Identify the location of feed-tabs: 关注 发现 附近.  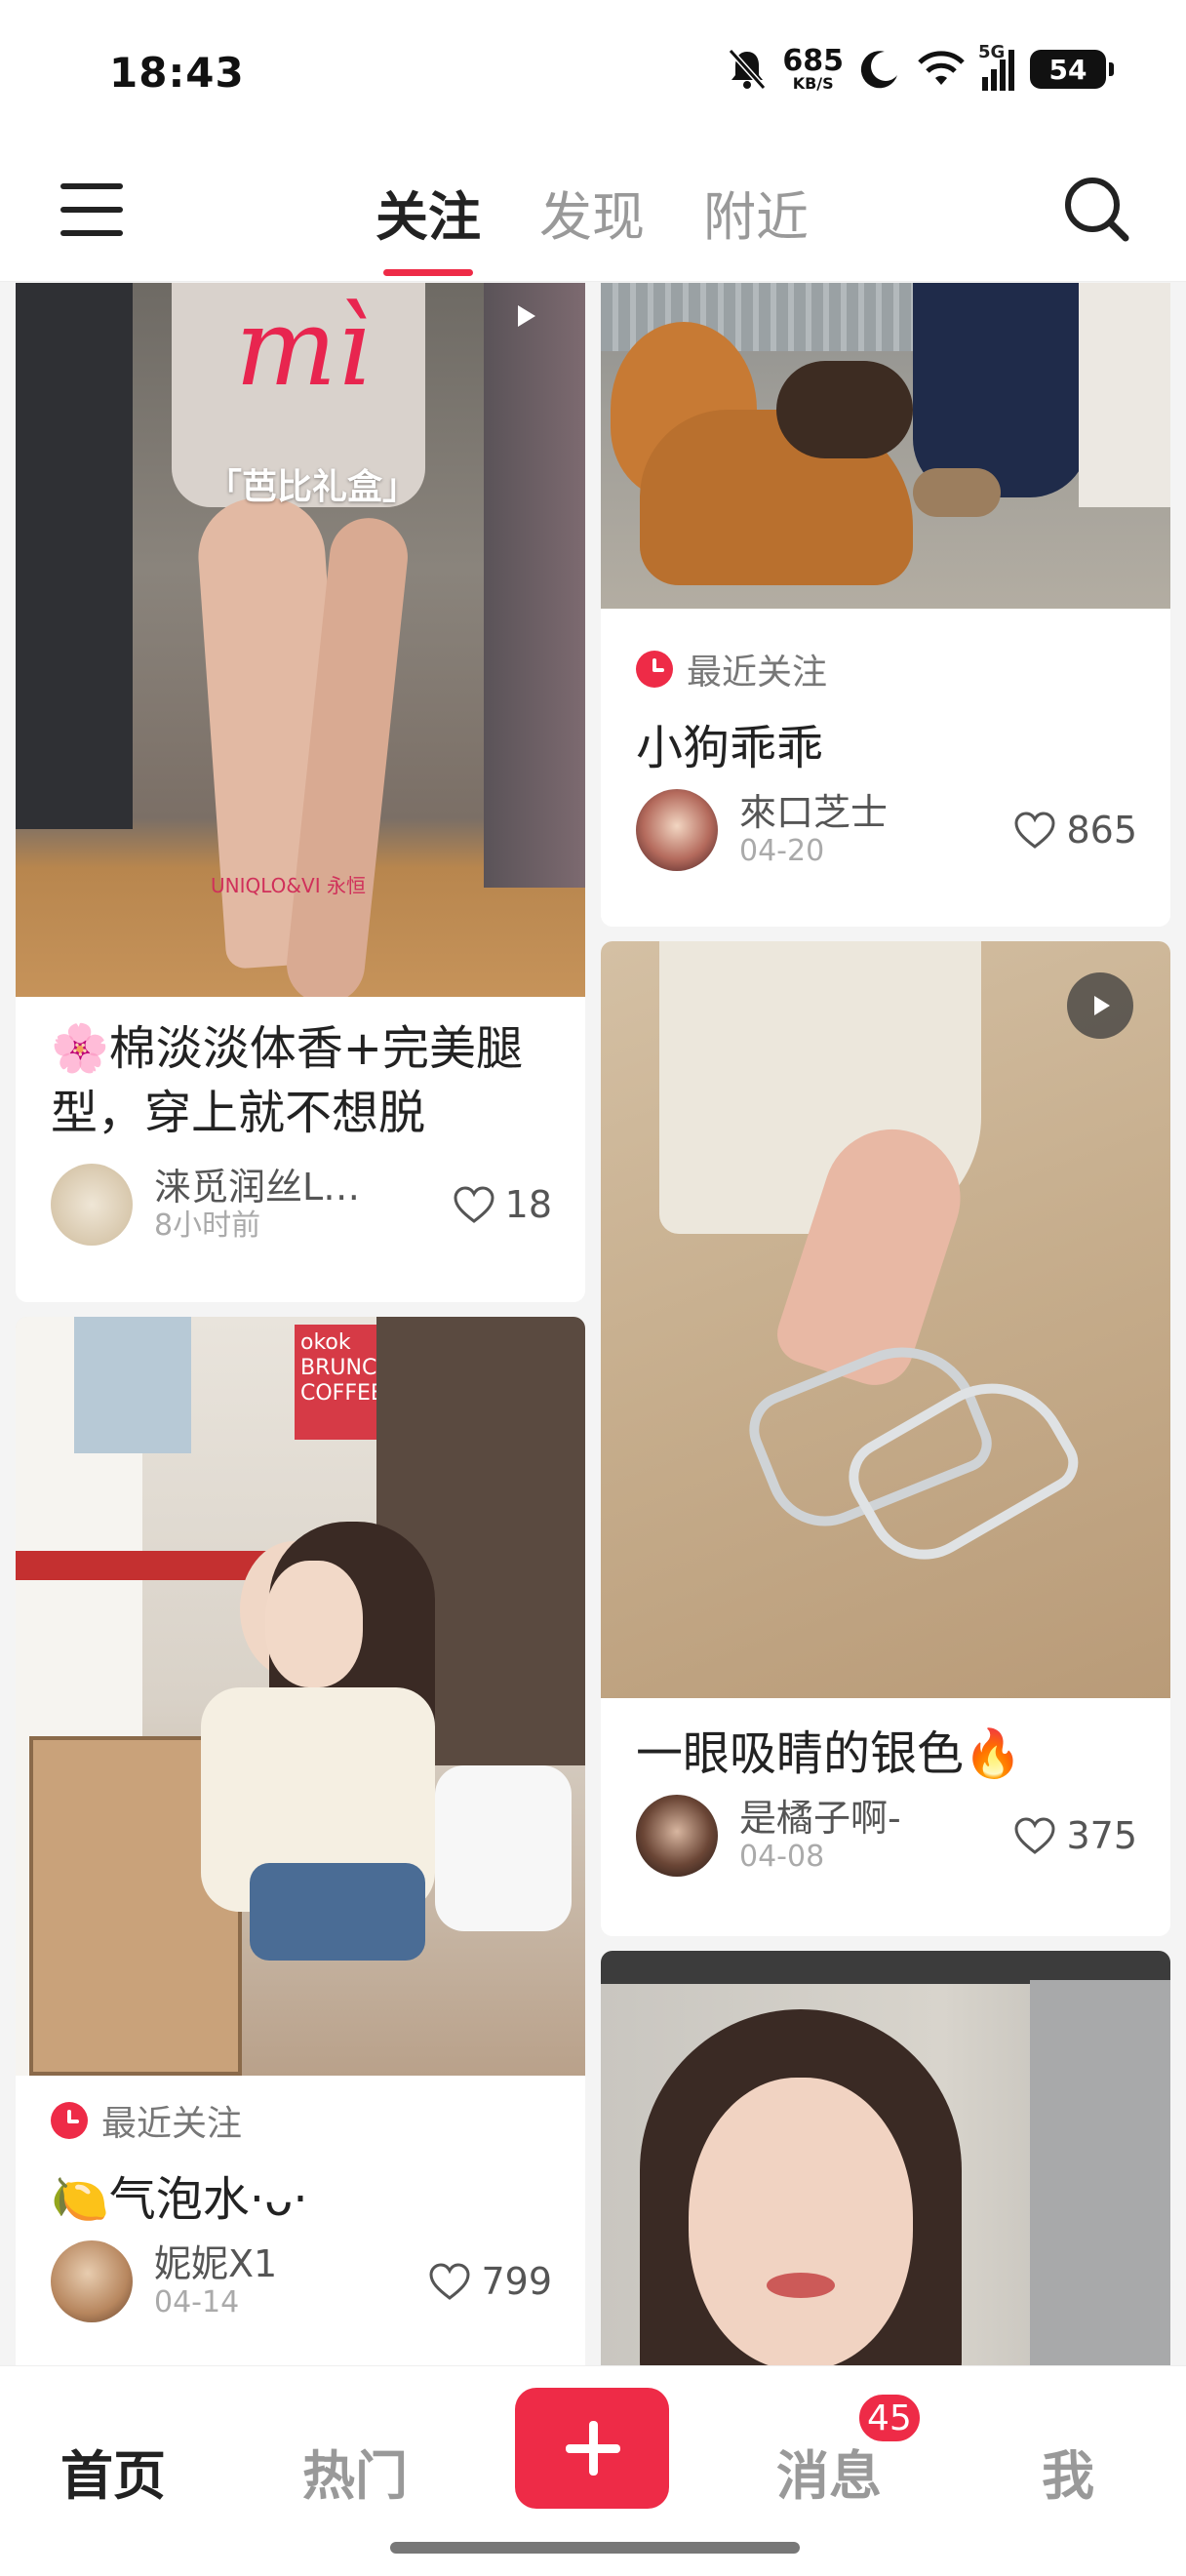
(592, 225).